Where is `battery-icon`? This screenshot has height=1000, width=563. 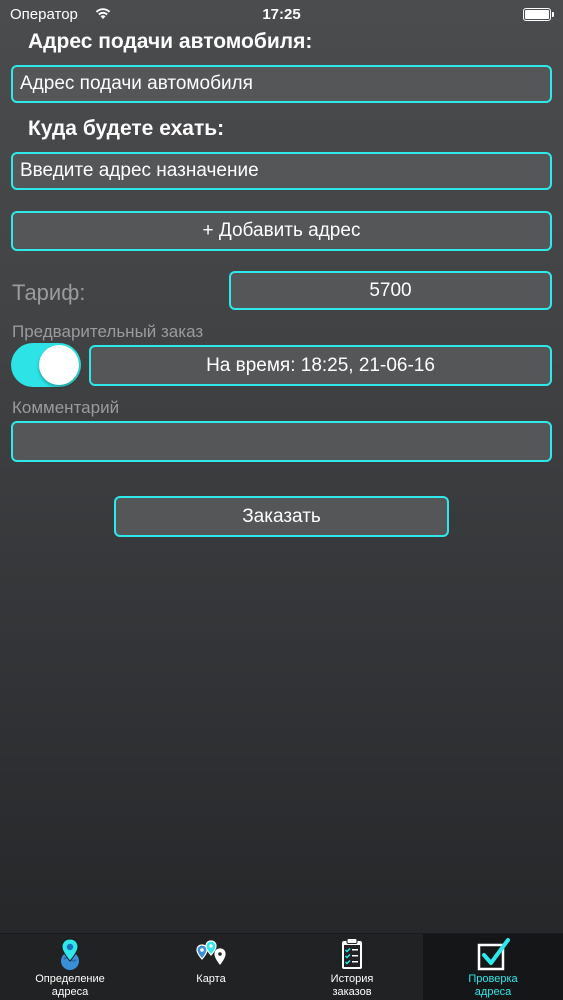 battery-icon is located at coordinates (538, 14).